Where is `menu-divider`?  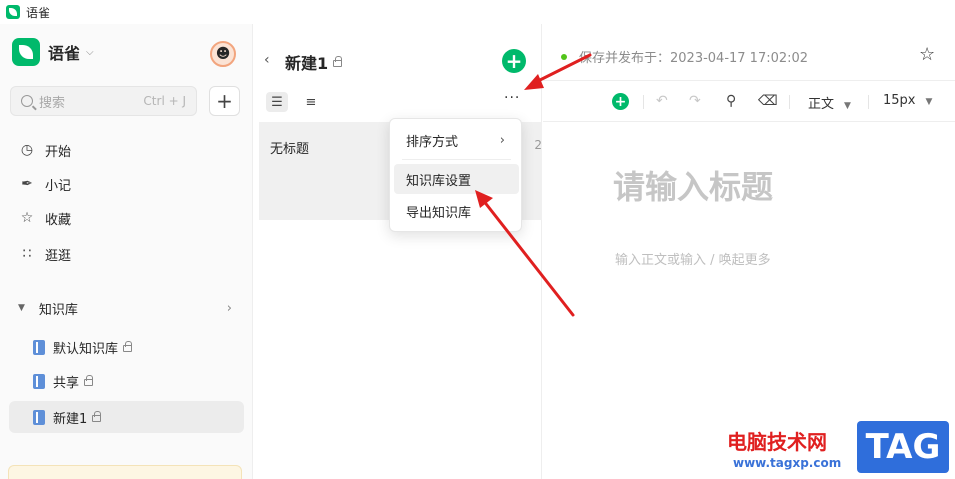
menu-divider is located at coordinates (456, 159).